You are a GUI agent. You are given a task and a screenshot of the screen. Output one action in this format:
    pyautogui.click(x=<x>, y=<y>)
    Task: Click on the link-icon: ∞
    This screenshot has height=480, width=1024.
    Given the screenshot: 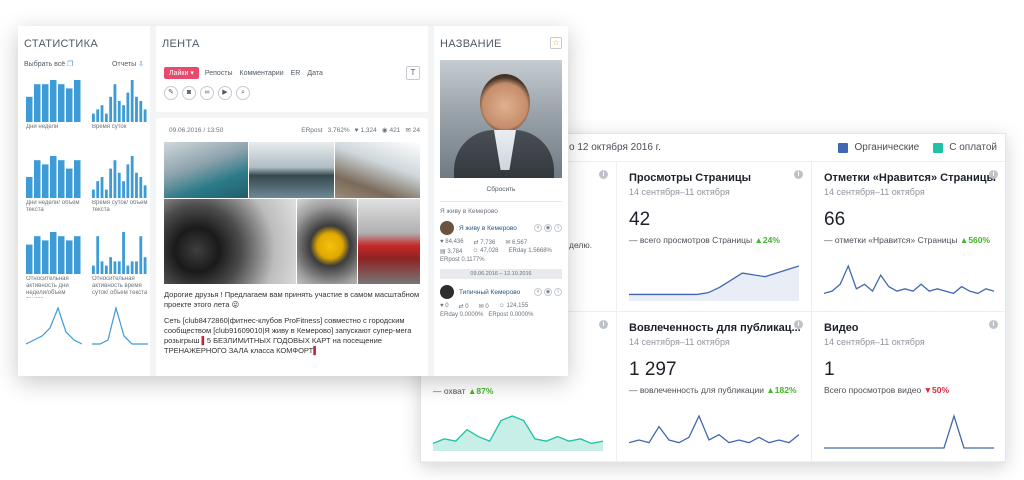 What is the action you would take?
    pyautogui.click(x=207, y=93)
    